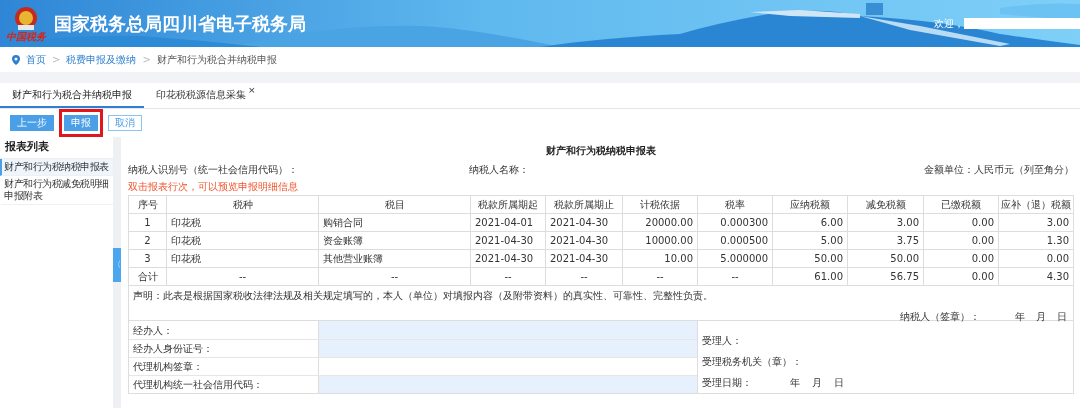 The image size is (1080, 408). What do you see at coordinates (885, 240) in the screenshot?
I see `table-cell: 3.75` at bounding box center [885, 240].